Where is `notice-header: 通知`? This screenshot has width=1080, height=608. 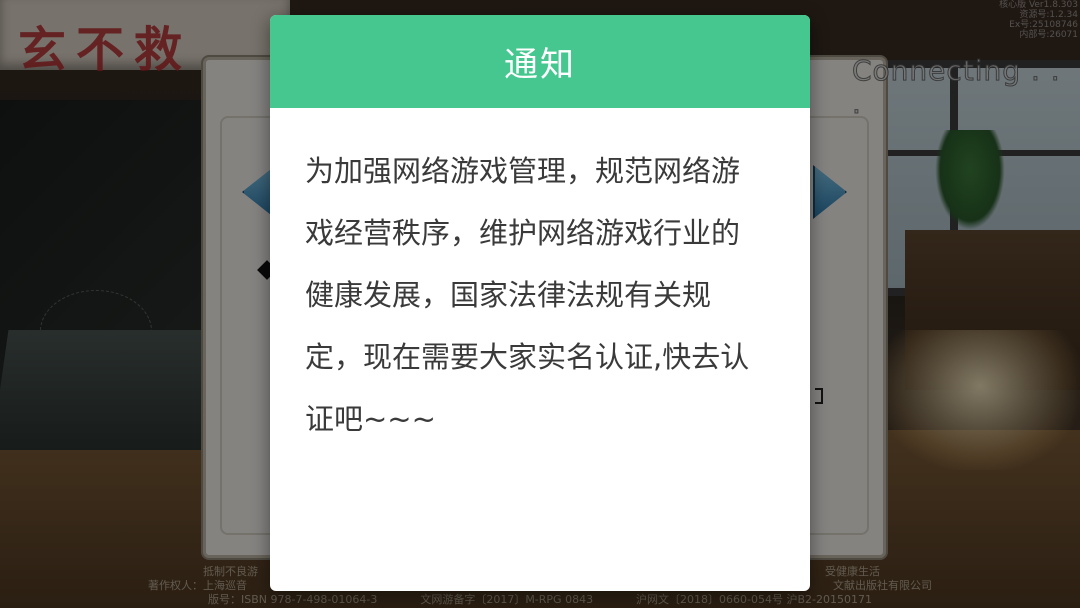 notice-header: 通知 is located at coordinates (540, 61).